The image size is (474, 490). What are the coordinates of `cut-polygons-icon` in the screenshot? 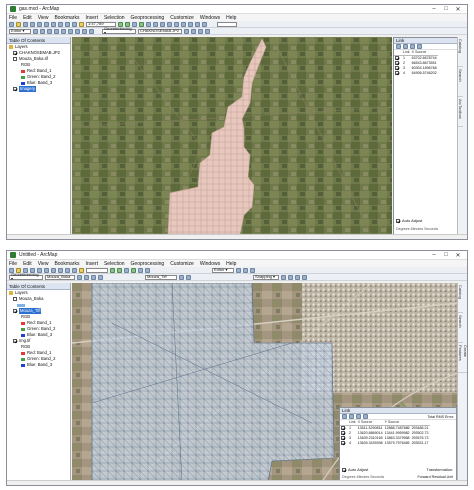 It's located at (56, 31).